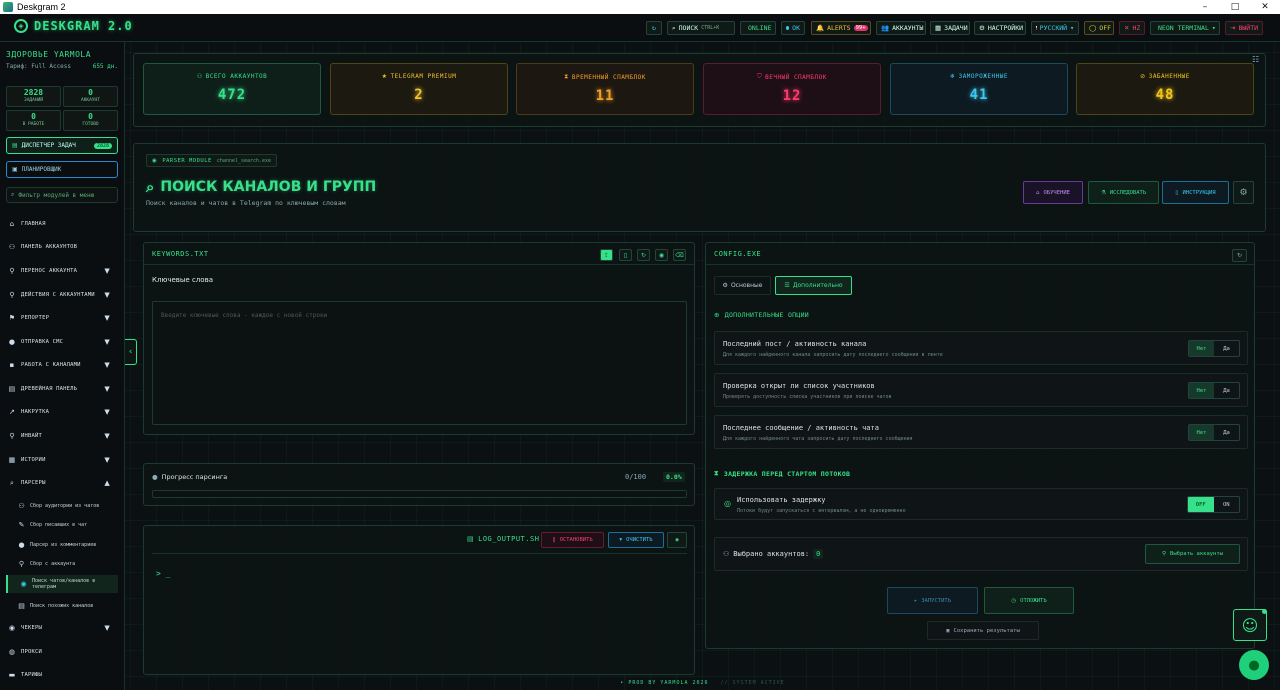 This screenshot has height=690, width=1280. Describe the element at coordinates (1136, 28) in the screenshot. I see `hz-label: HZ` at that location.